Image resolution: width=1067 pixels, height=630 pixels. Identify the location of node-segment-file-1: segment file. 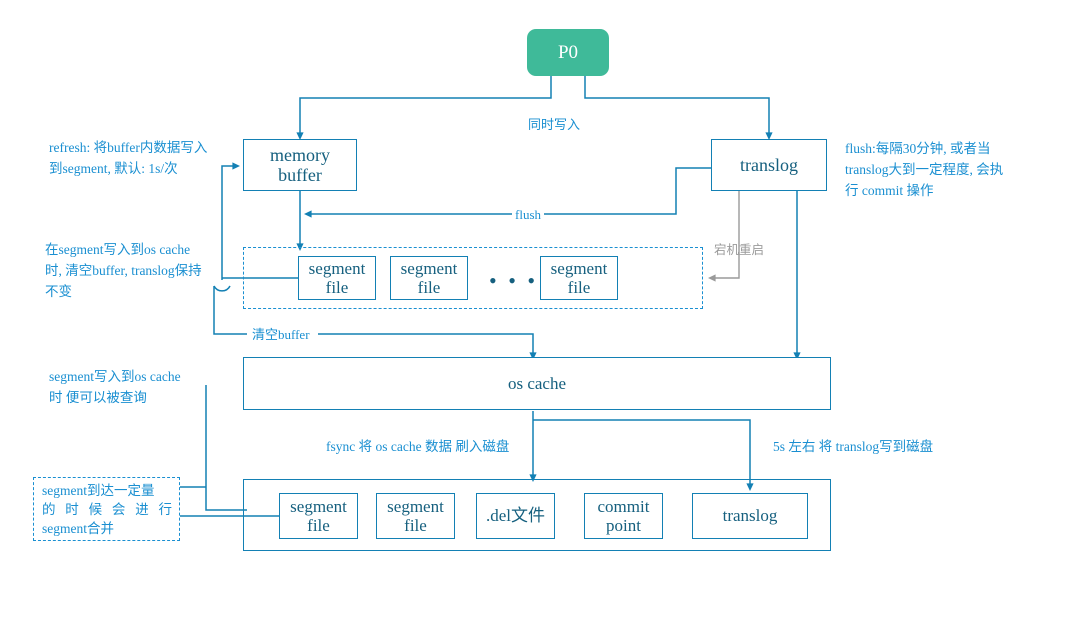
(337, 278).